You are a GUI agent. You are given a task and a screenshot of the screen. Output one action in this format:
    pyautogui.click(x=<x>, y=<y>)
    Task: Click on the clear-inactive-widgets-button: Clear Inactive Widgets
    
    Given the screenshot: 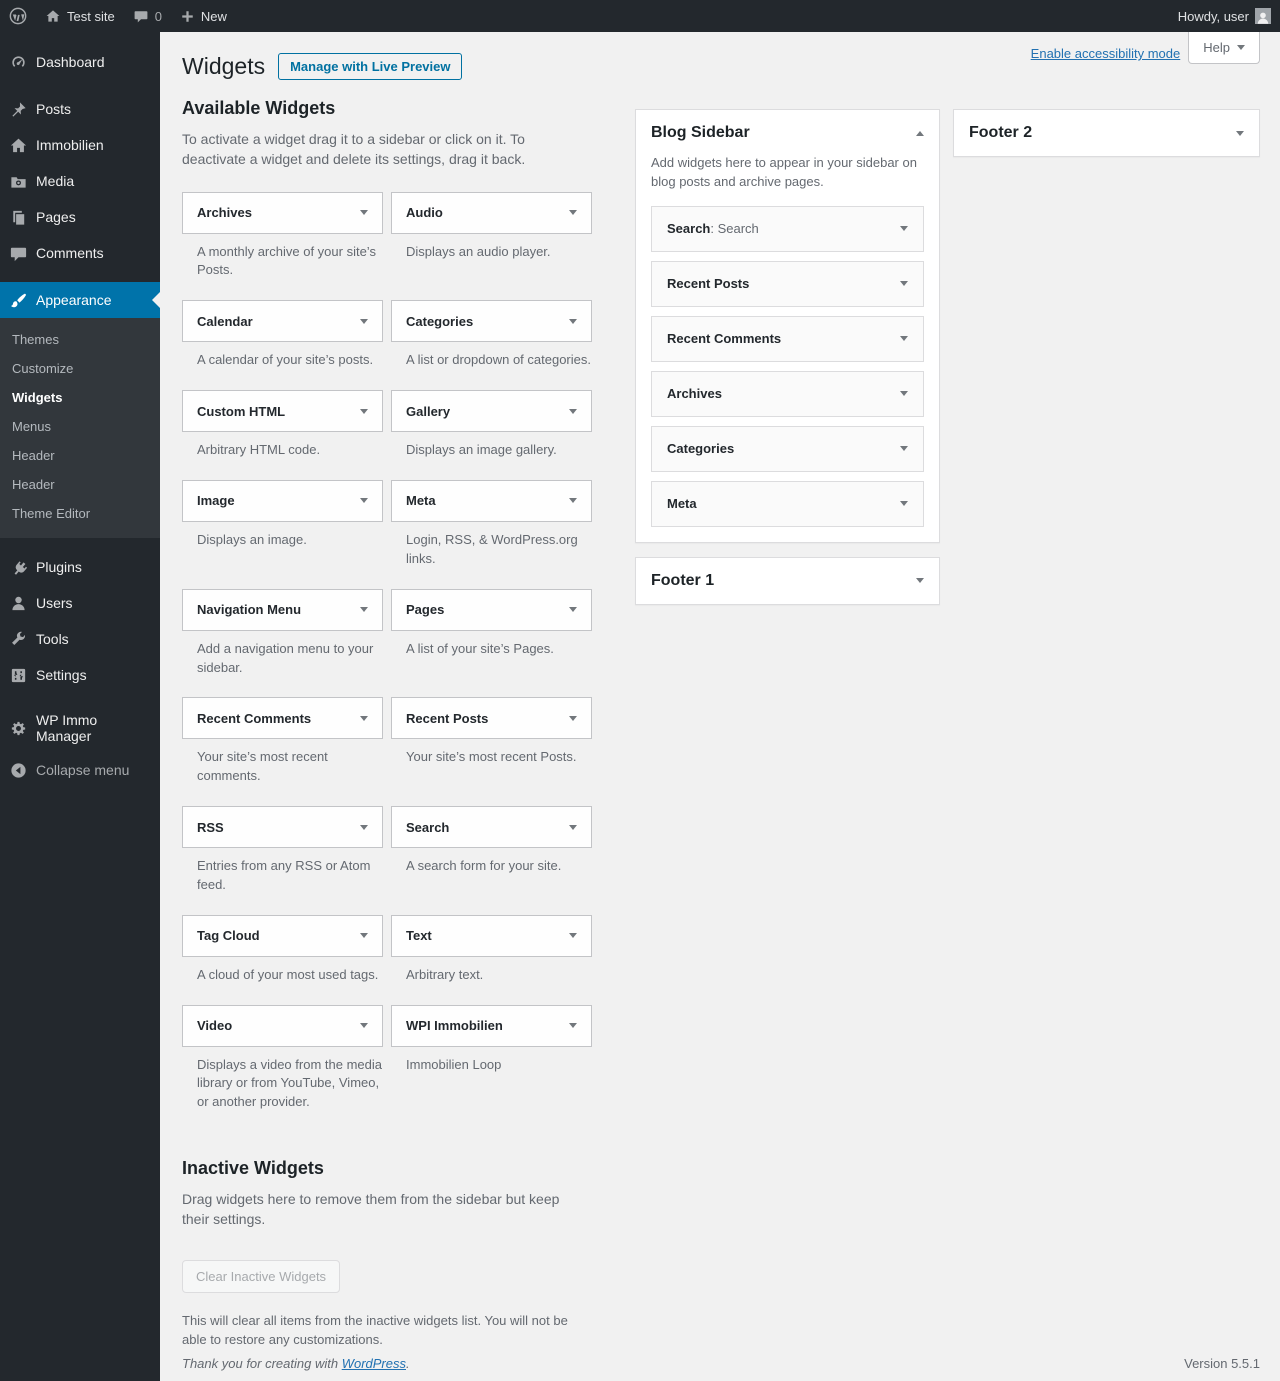 What is the action you would take?
    pyautogui.click(x=261, y=1276)
    